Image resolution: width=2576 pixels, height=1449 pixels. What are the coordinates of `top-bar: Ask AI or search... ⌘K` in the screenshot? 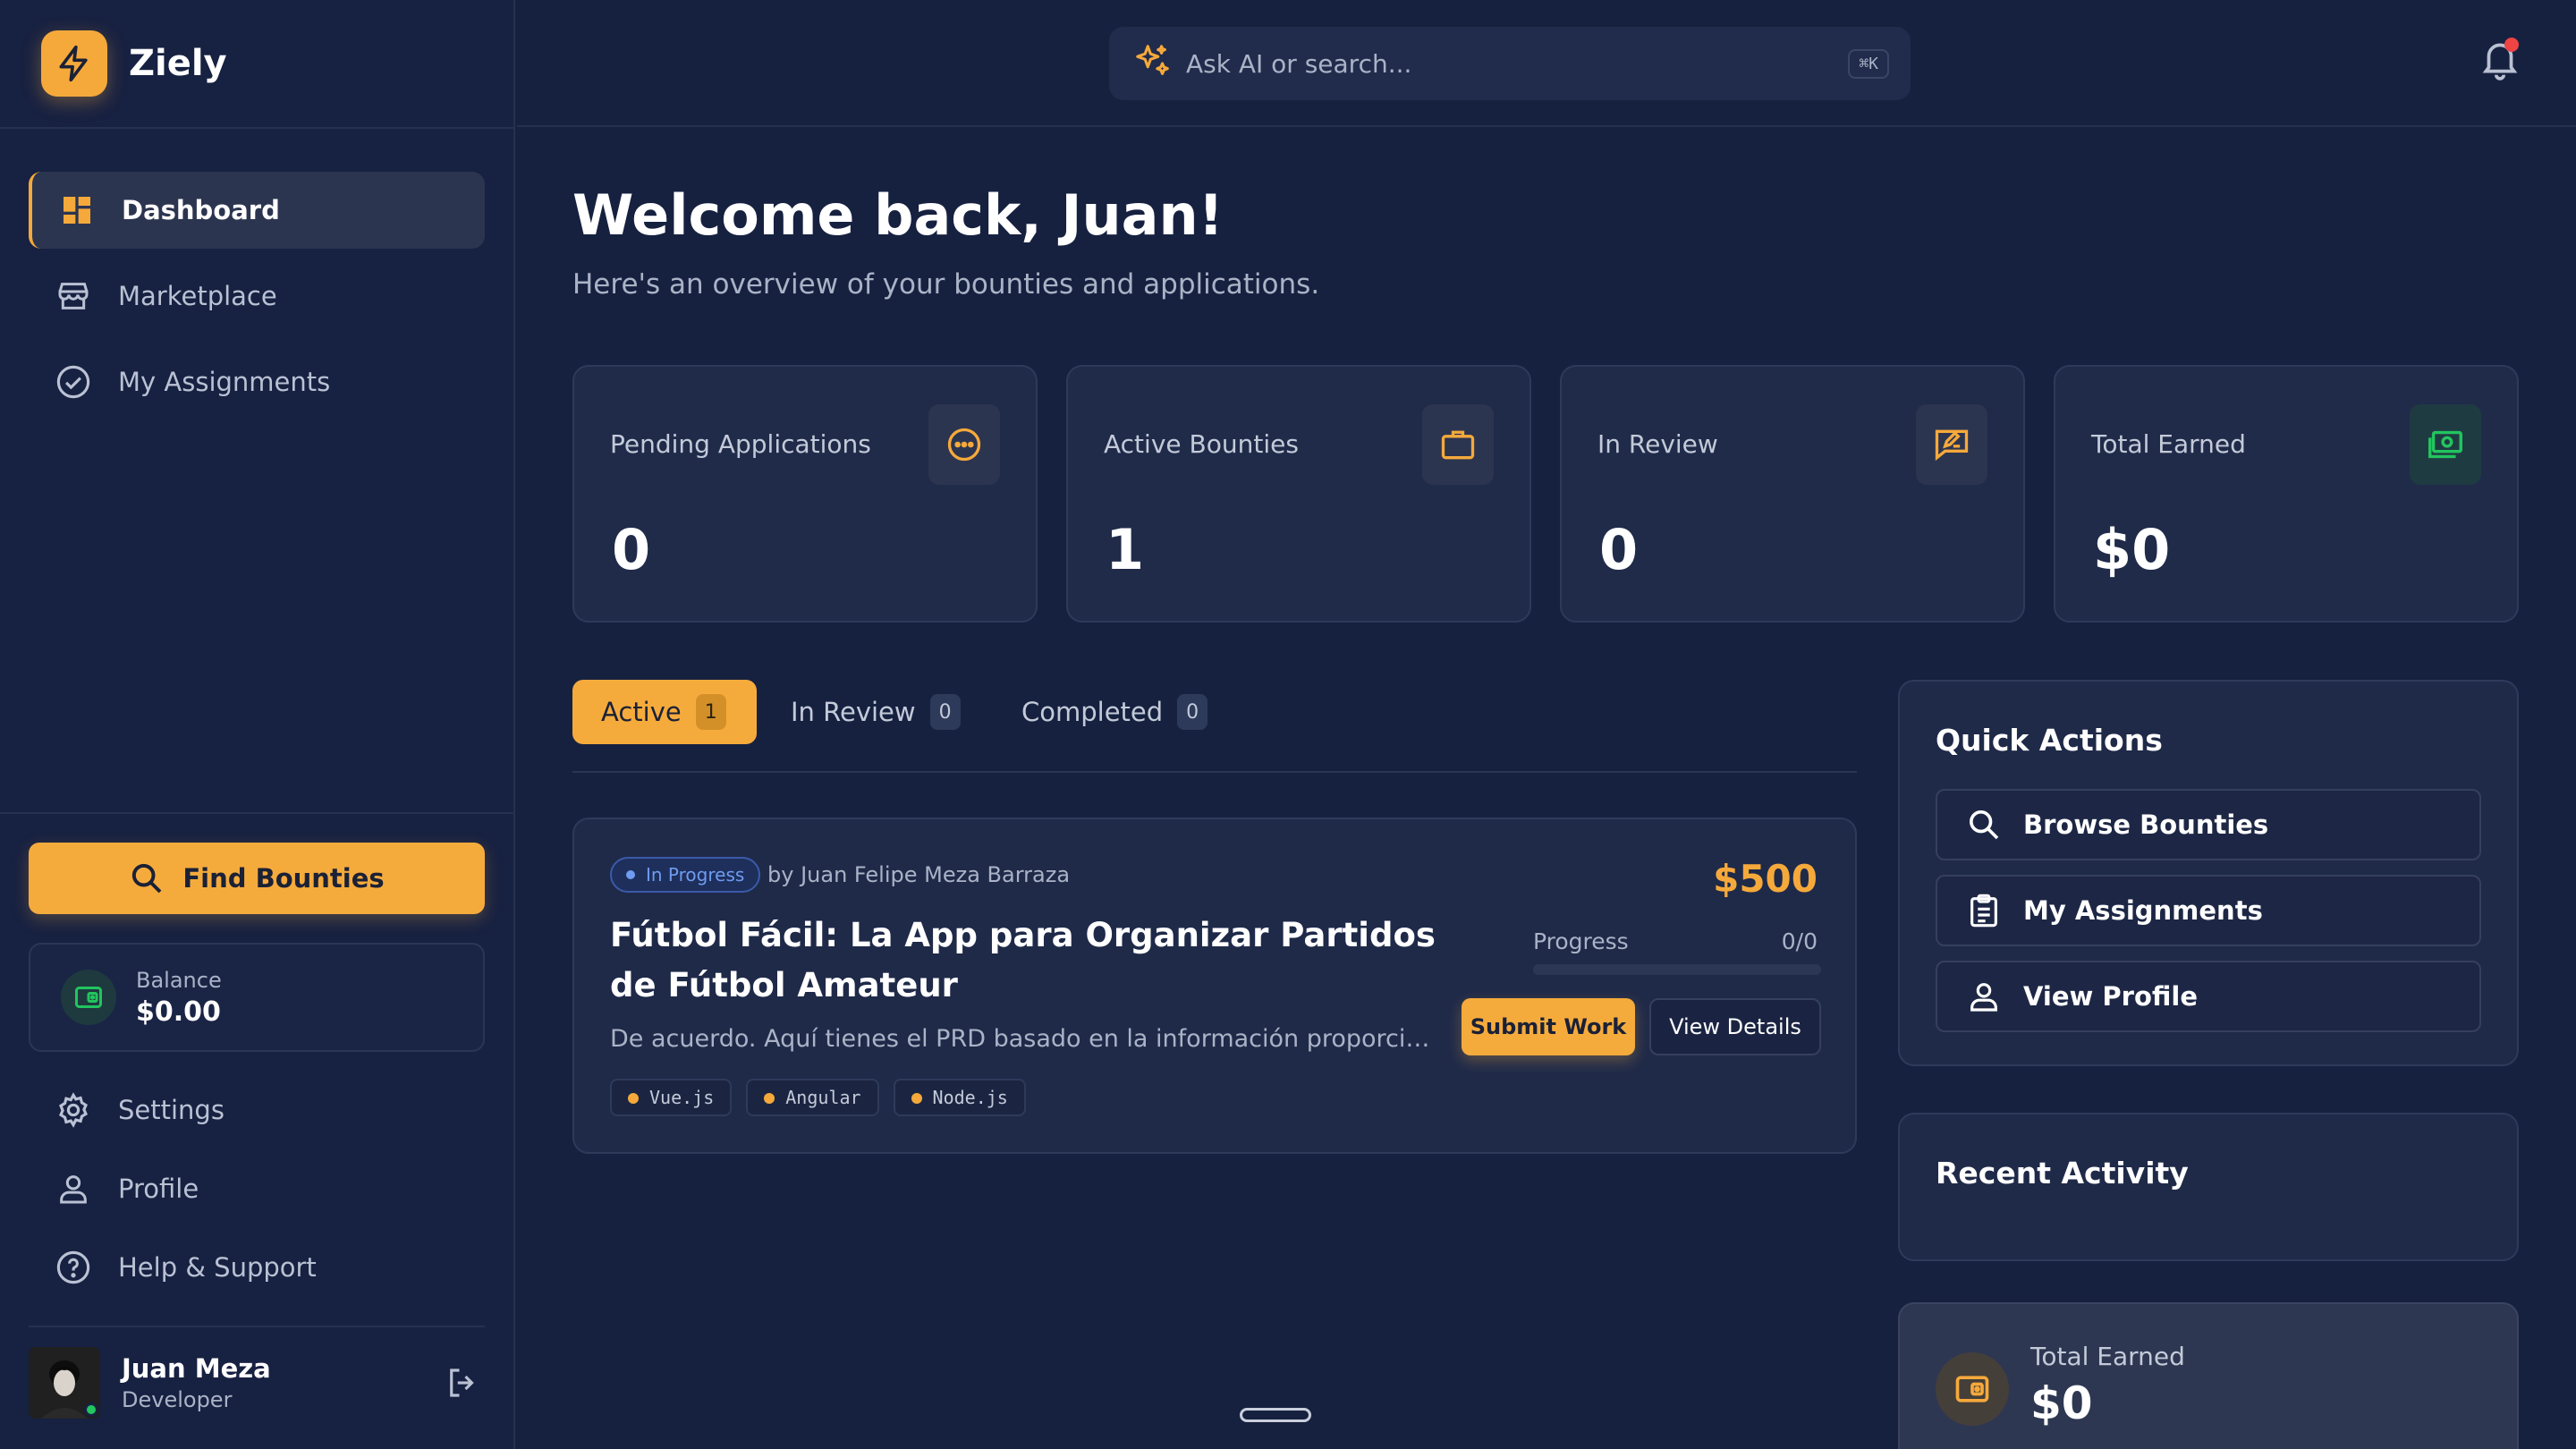 It's located at (1546, 63).